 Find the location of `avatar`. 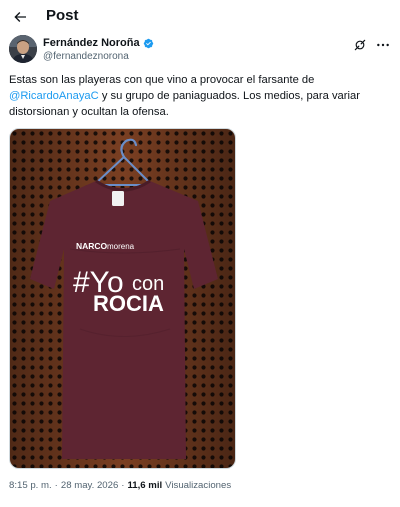

avatar is located at coordinates (23, 49).